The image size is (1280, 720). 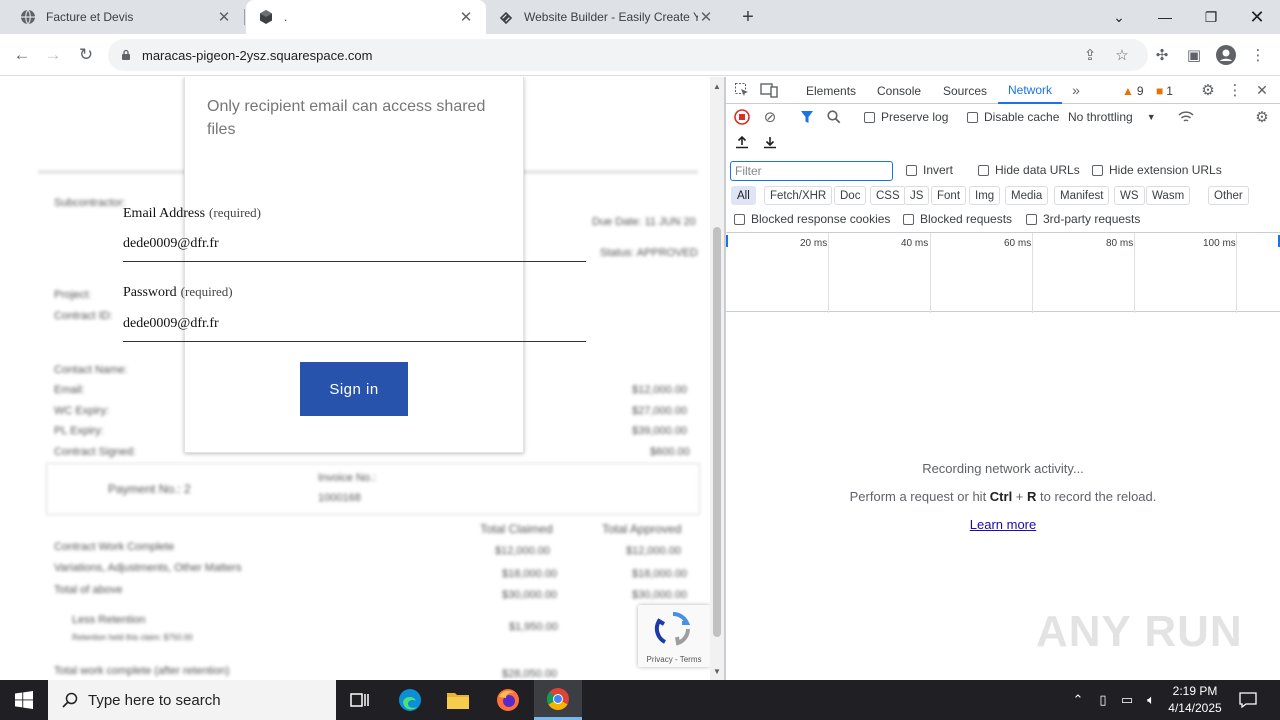 What do you see at coordinates (917, 195) in the screenshot?
I see `type-filter-js: JS` at bounding box center [917, 195].